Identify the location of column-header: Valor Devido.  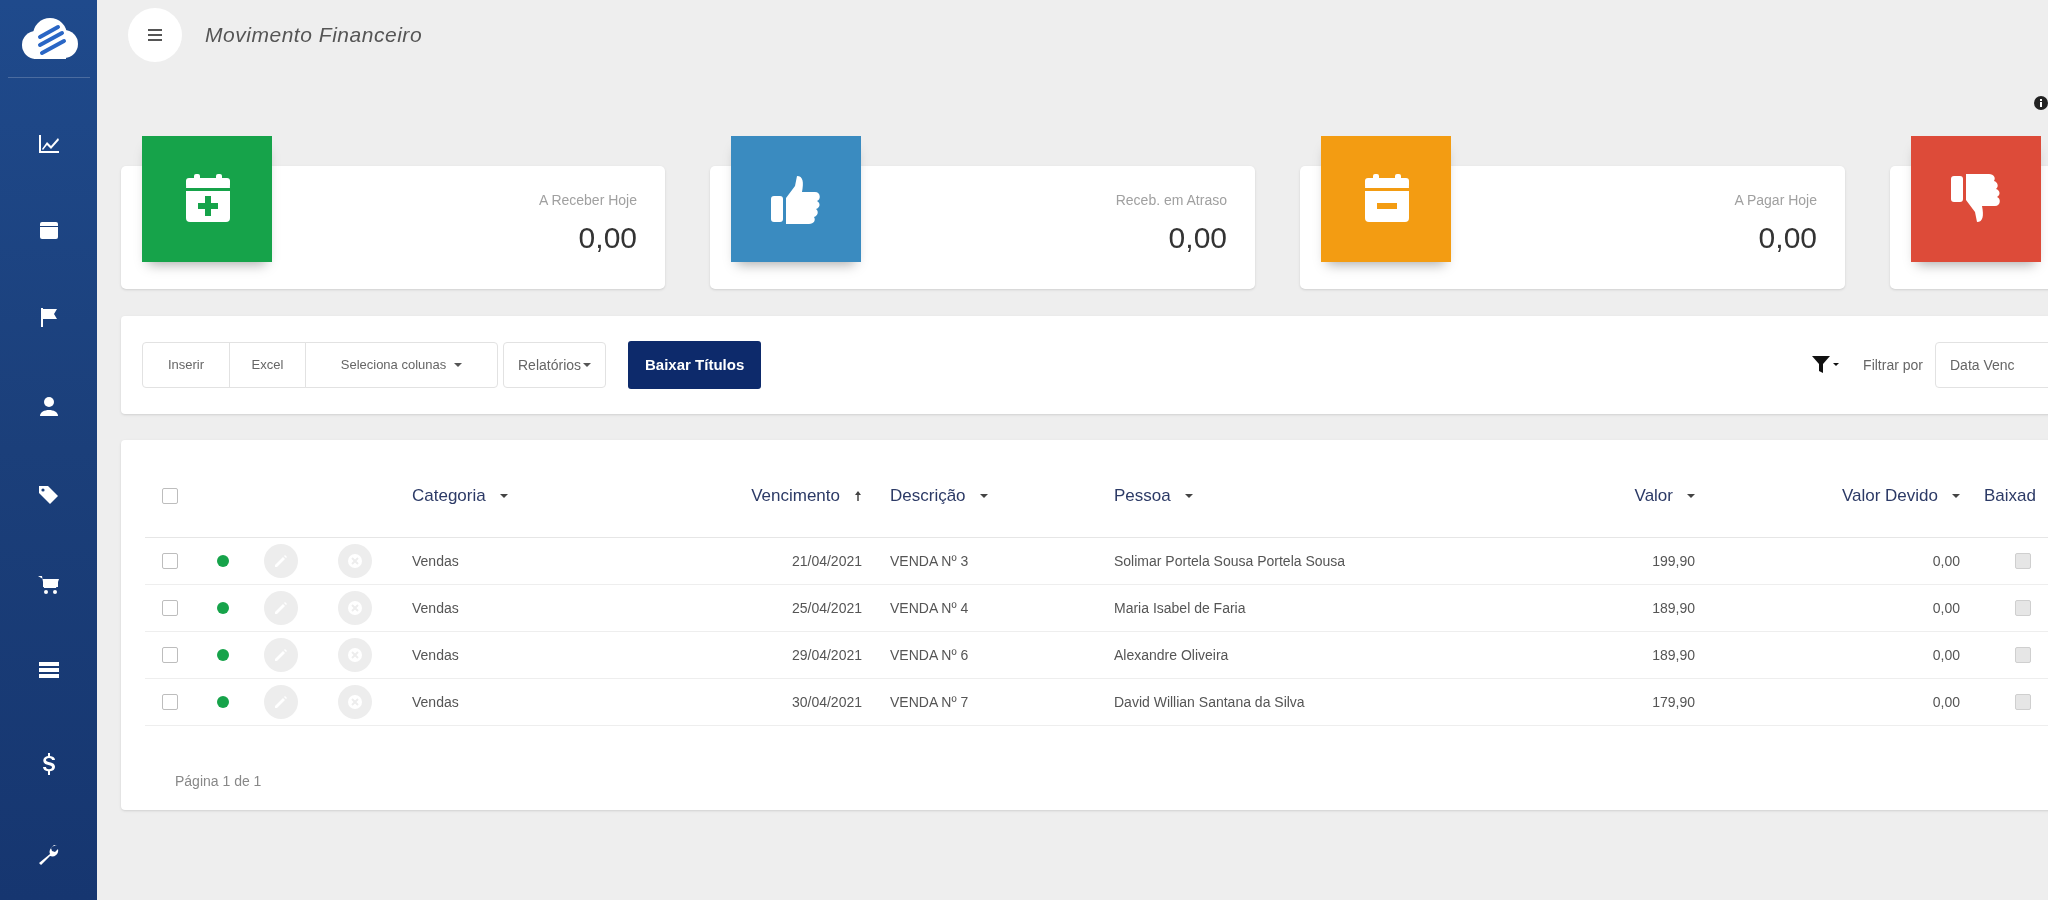
(1889, 496).